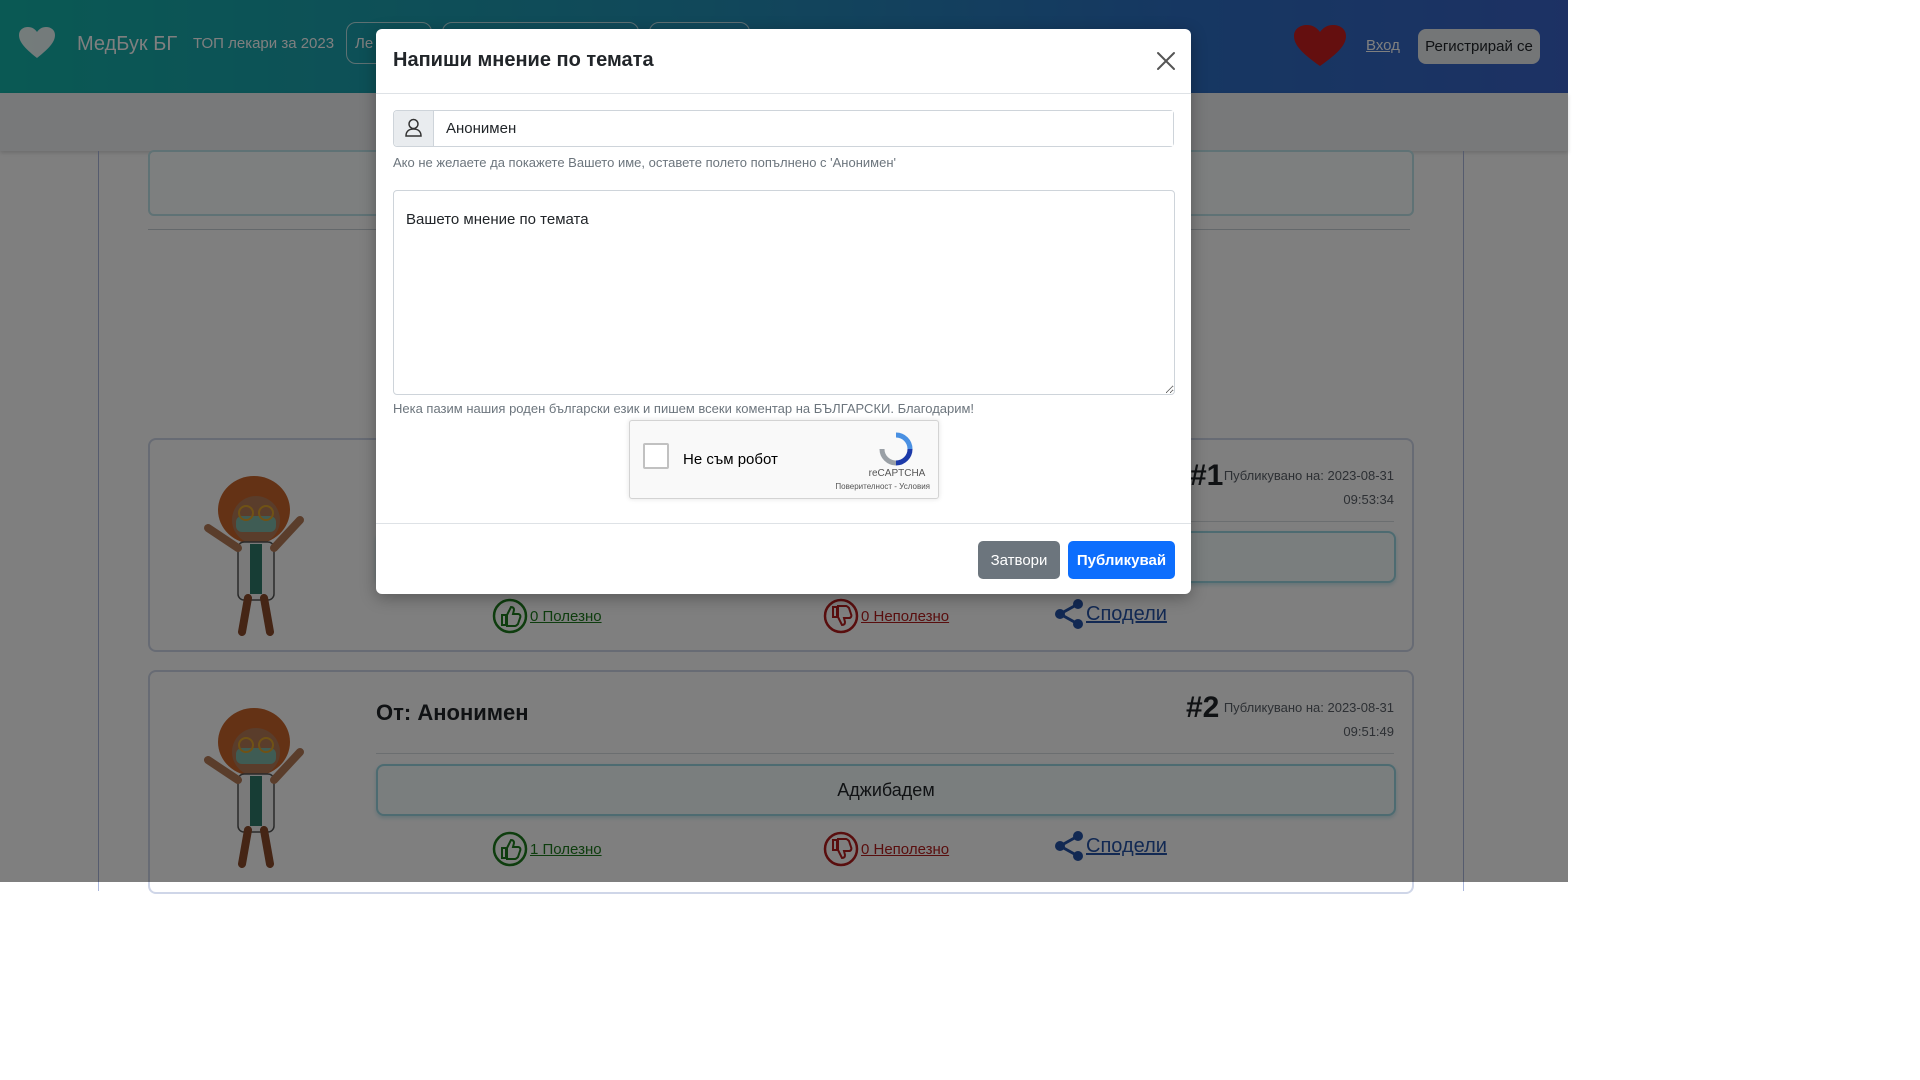  What do you see at coordinates (1166, 61) in the screenshot?
I see `close-icon` at bounding box center [1166, 61].